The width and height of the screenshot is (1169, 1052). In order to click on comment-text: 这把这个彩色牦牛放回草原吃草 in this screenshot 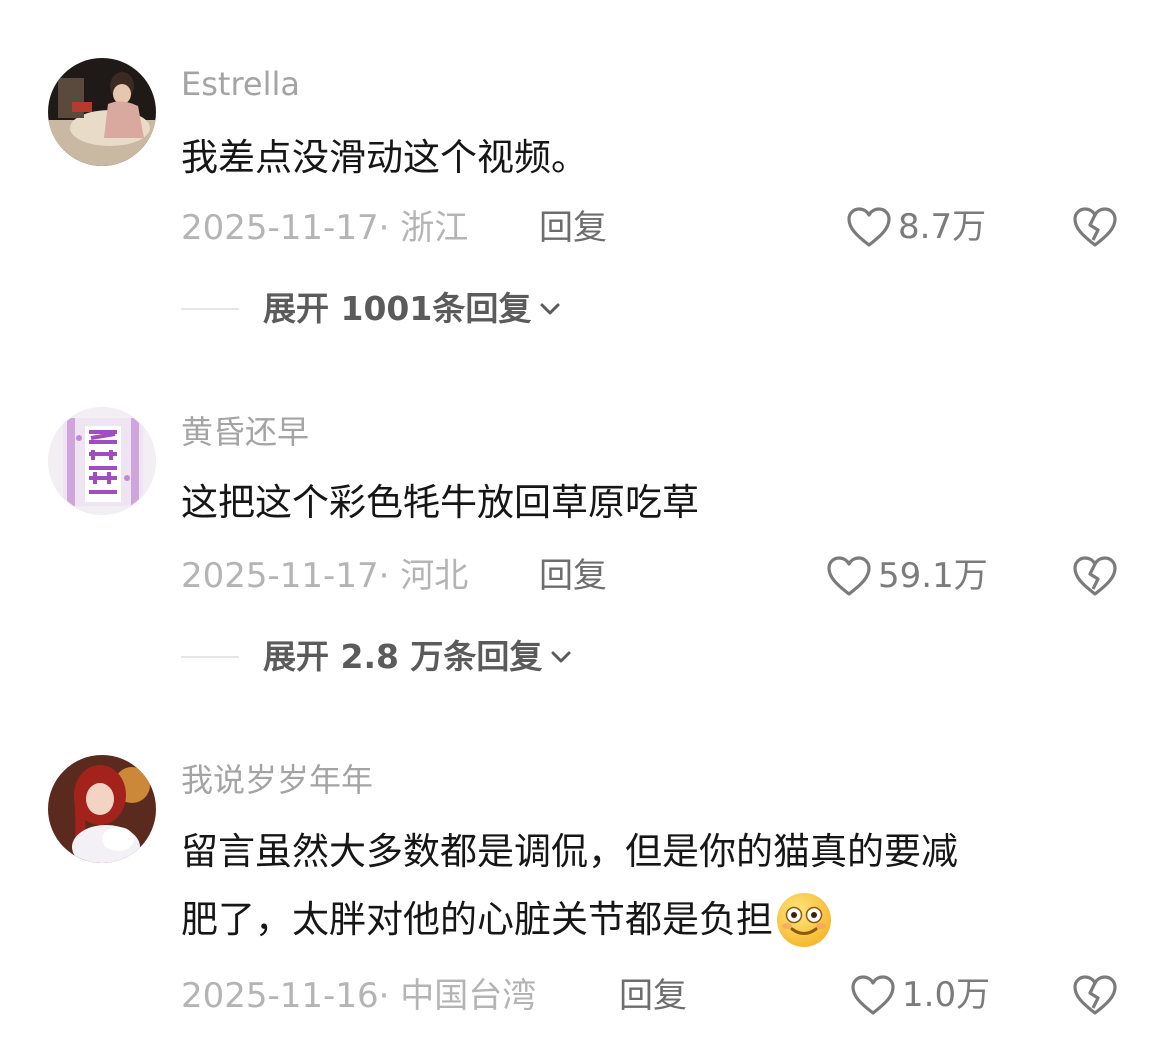, I will do `click(440, 503)`.